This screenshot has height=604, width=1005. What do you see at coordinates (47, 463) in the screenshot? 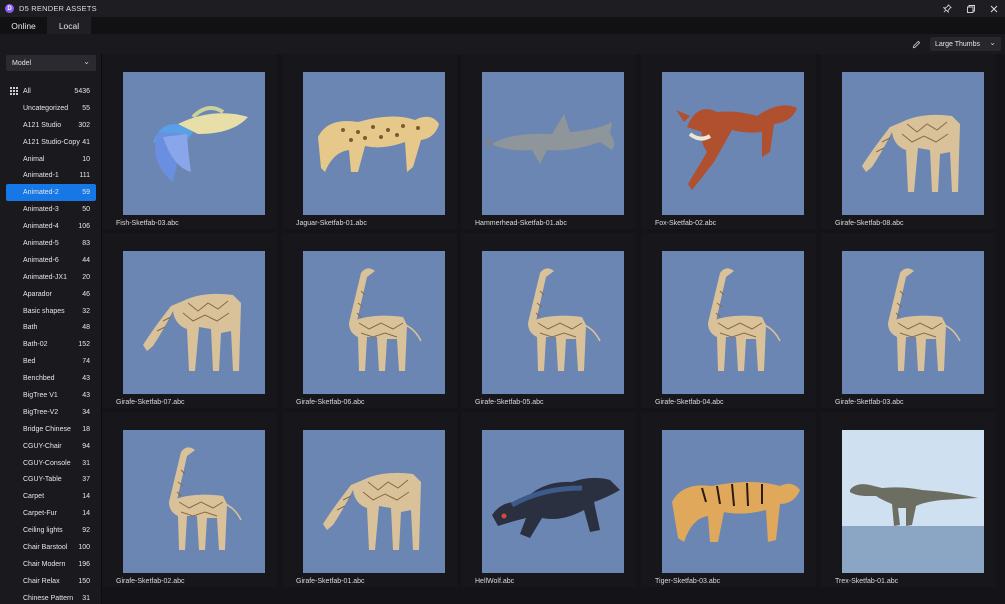
I see `sidebar-item-label: CGUY-Console` at bounding box center [47, 463].